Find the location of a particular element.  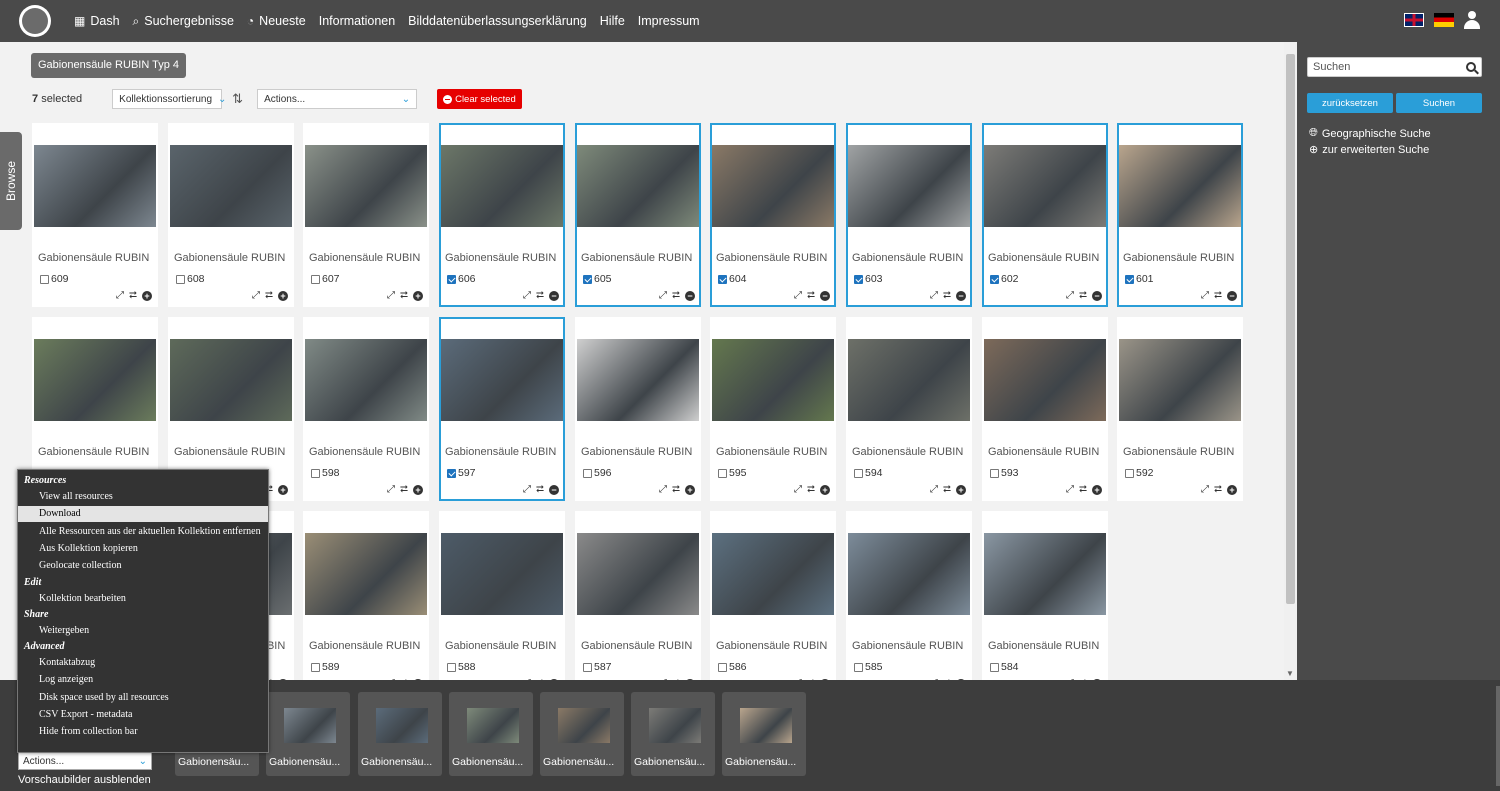

resource-card: Gabionensäule RUBIN 592 ⤢ ⮂ + is located at coordinates (1180, 409).